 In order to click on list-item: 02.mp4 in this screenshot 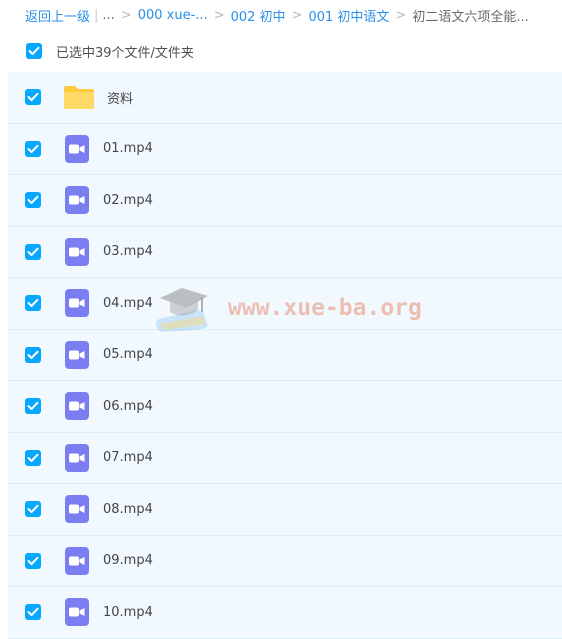, I will do `click(285, 201)`.